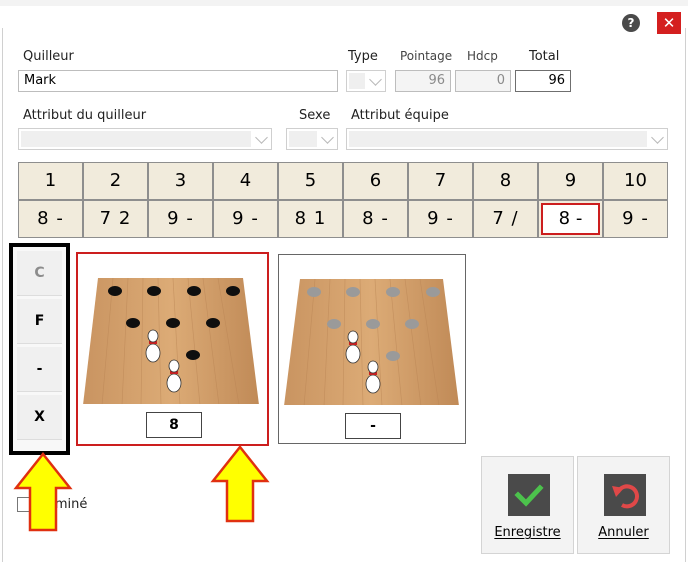 This screenshot has width=688, height=566. What do you see at coordinates (50, 181) in the screenshot?
I see `frame-number: 1` at bounding box center [50, 181].